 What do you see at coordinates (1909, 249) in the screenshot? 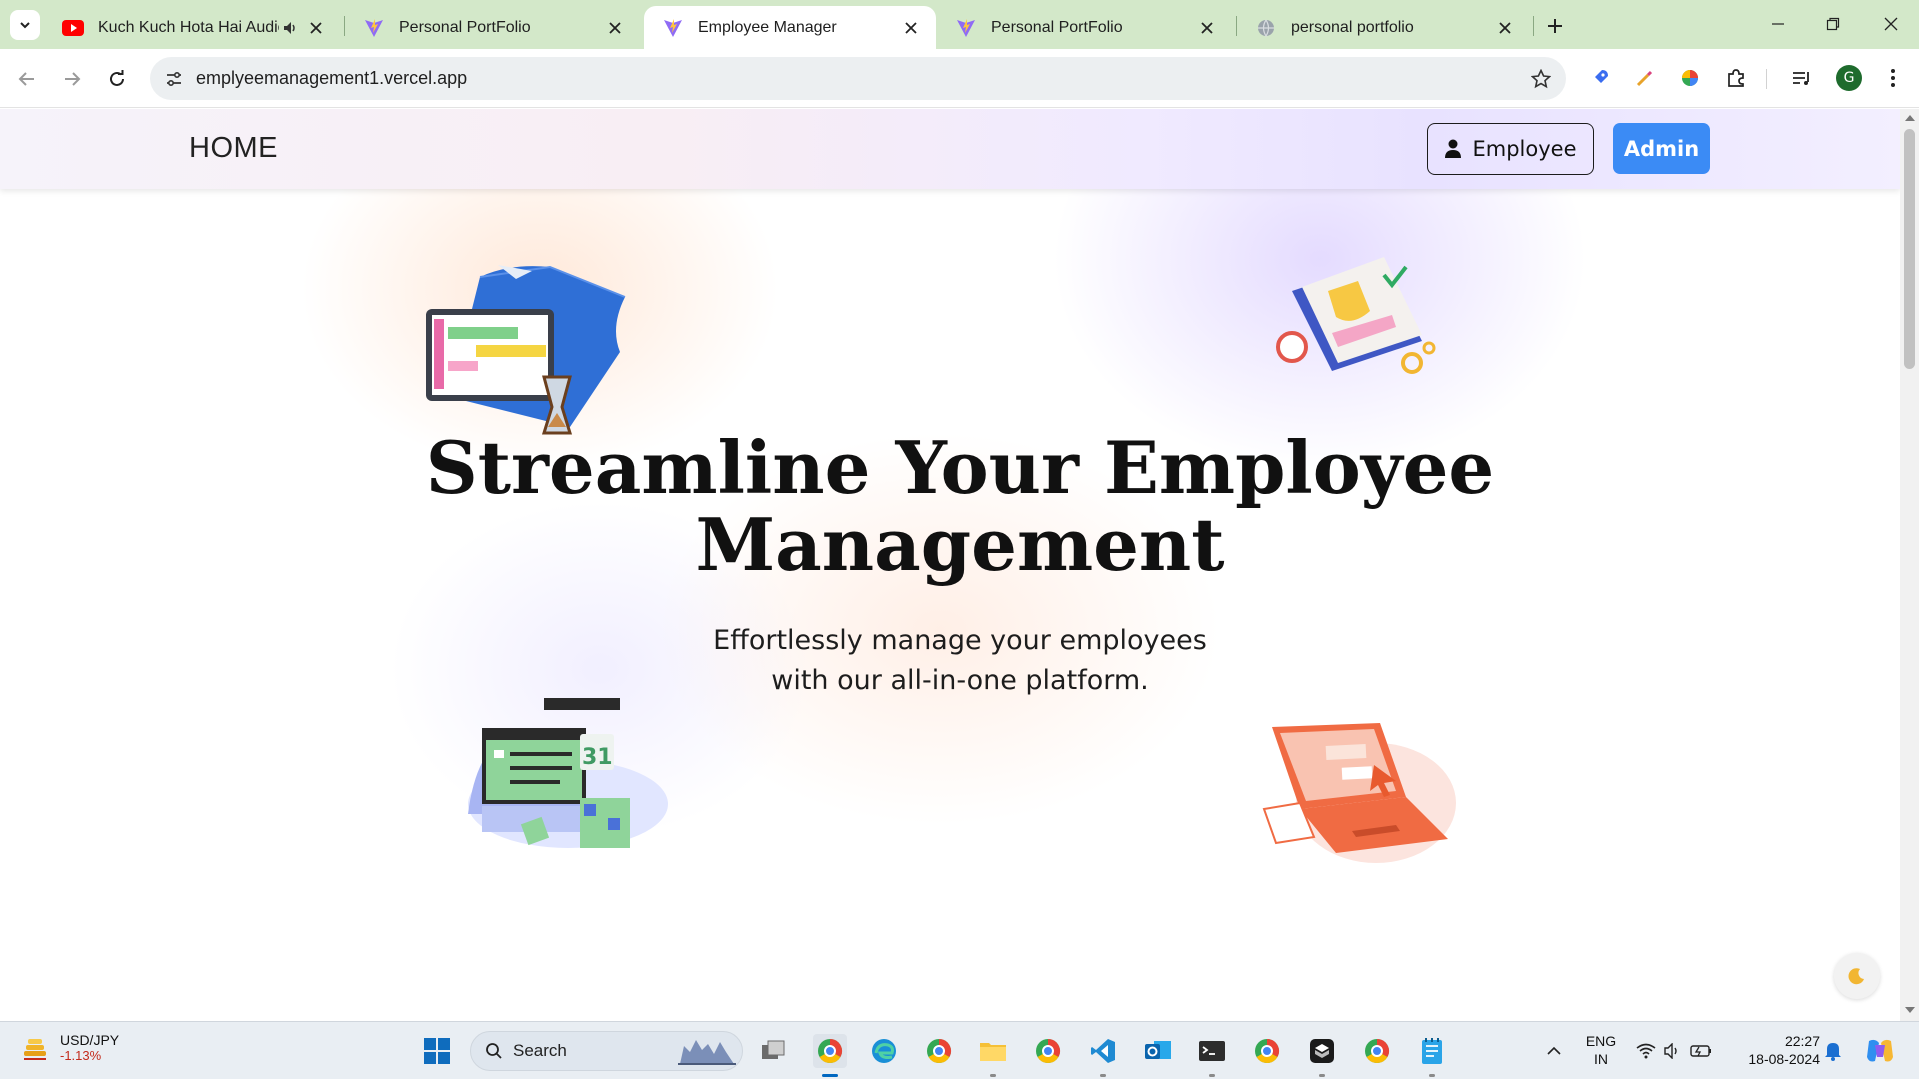
I see `scroll-thumb` at bounding box center [1909, 249].